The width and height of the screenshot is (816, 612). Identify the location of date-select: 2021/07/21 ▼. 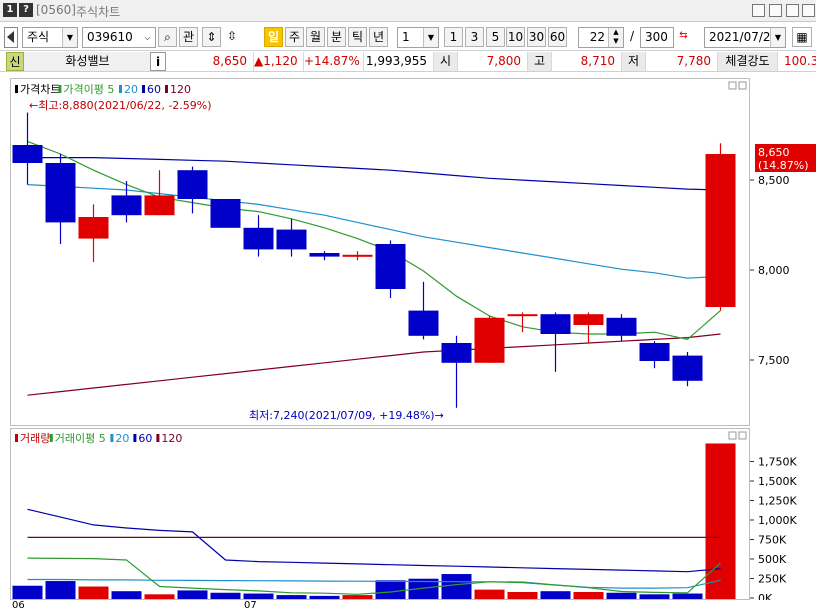
(745, 37).